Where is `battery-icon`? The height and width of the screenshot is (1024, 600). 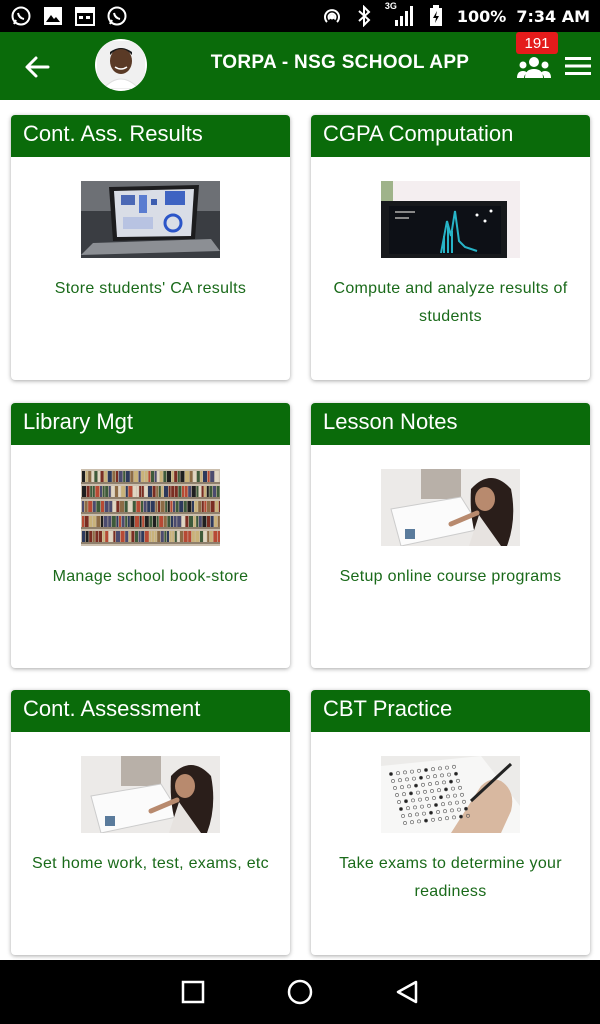
battery-icon is located at coordinates (436, 16).